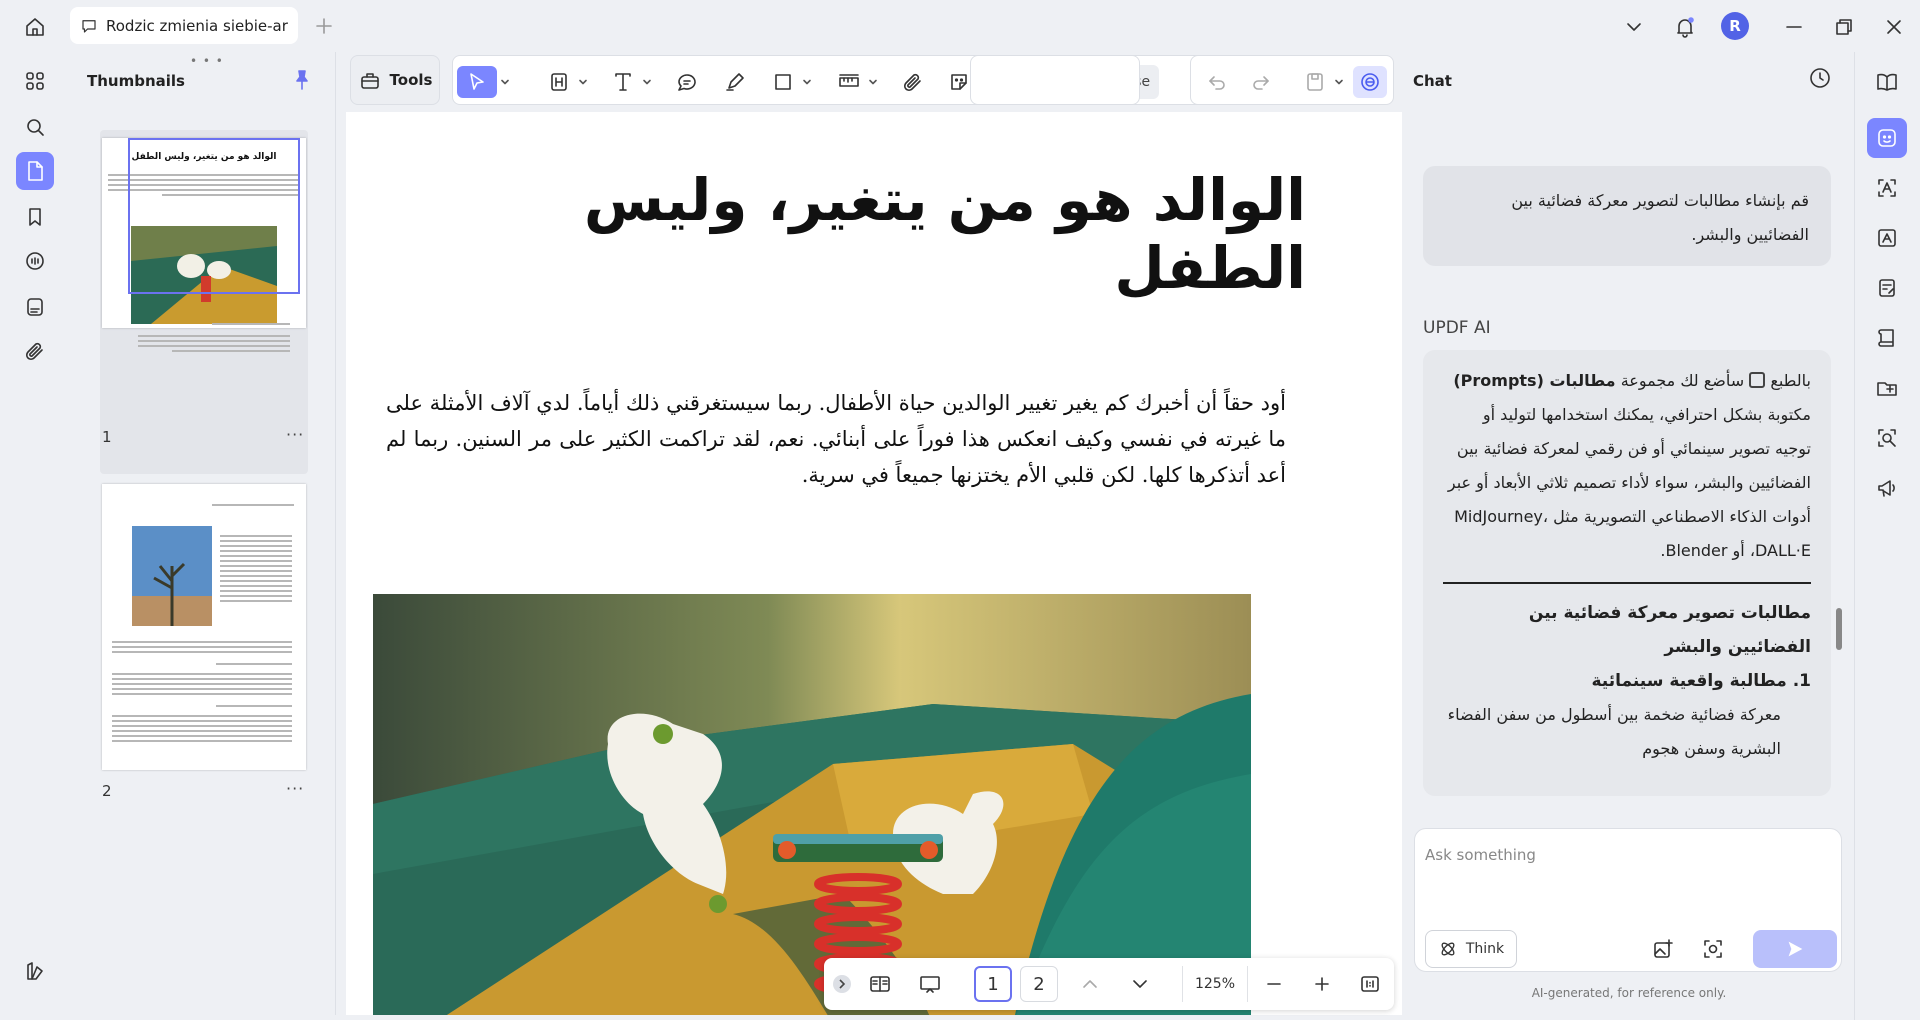 The image size is (1920, 1020). Describe the element at coordinates (930, 984) in the screenshot. I see `presentation-button` at that location.